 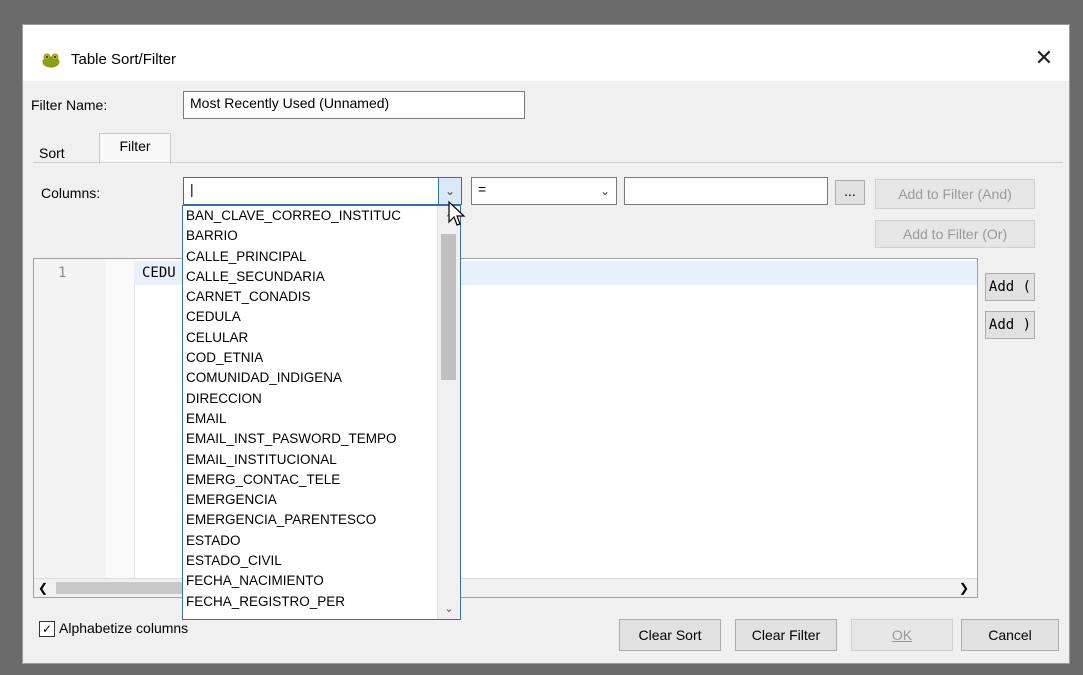 What do you see at coordinates (120, 428) in the screenshot?
I see `fold-margin` at bounding box center [120, 428].